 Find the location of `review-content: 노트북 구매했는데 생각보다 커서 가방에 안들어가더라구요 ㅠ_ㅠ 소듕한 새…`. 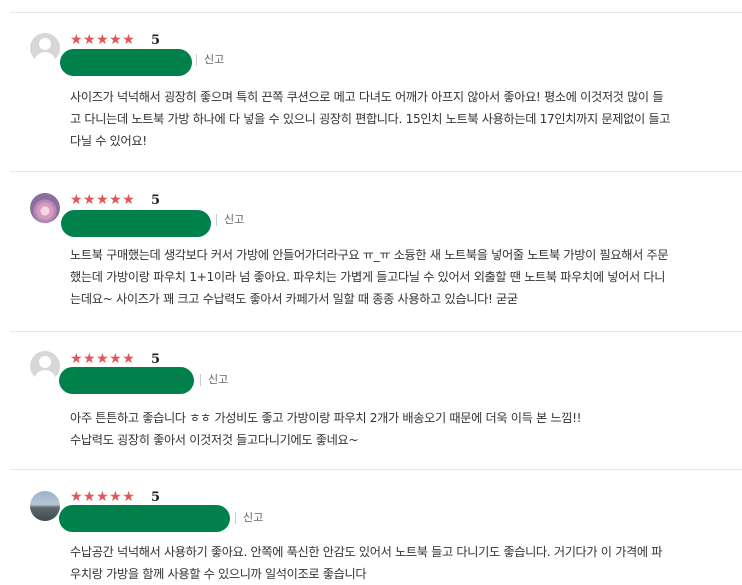

review-content: 노트북 구매했는데 생각보다 커서 가방에 안들어가더라구요 ㅠ_ㅠ 소듕한 새… is located at coordinates (369, 277).